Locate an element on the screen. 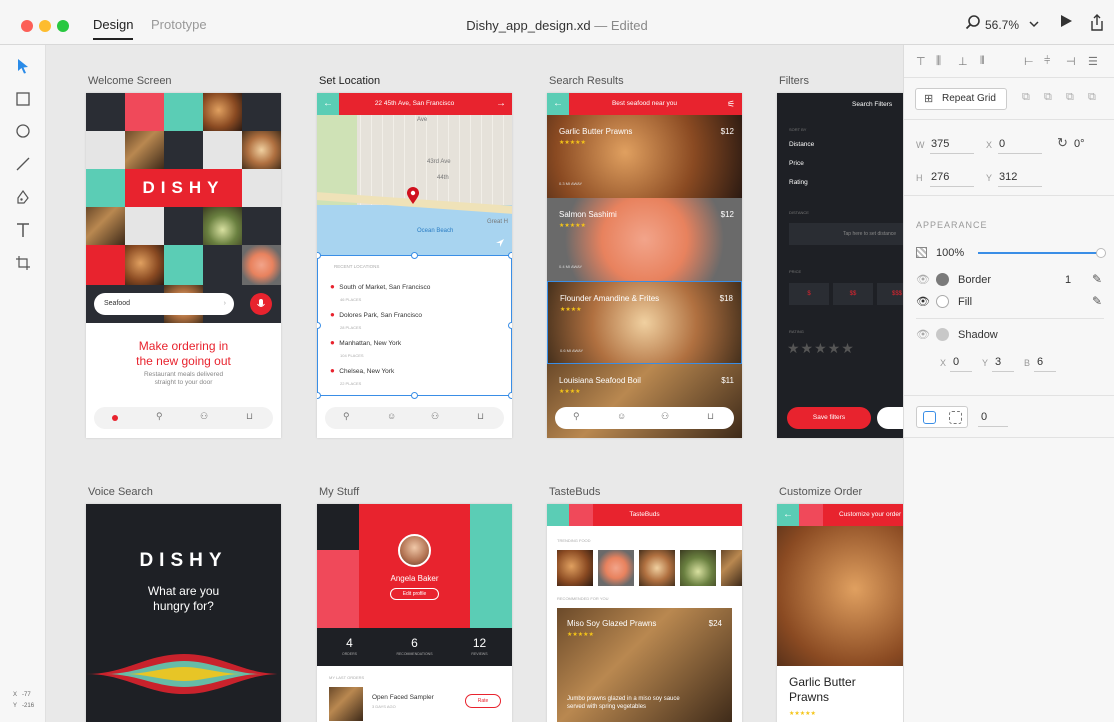 The height and width of the screenshot is (722, 1114). artboard-label-my-stuff: My Stuff is located at coordinates (339, 492).